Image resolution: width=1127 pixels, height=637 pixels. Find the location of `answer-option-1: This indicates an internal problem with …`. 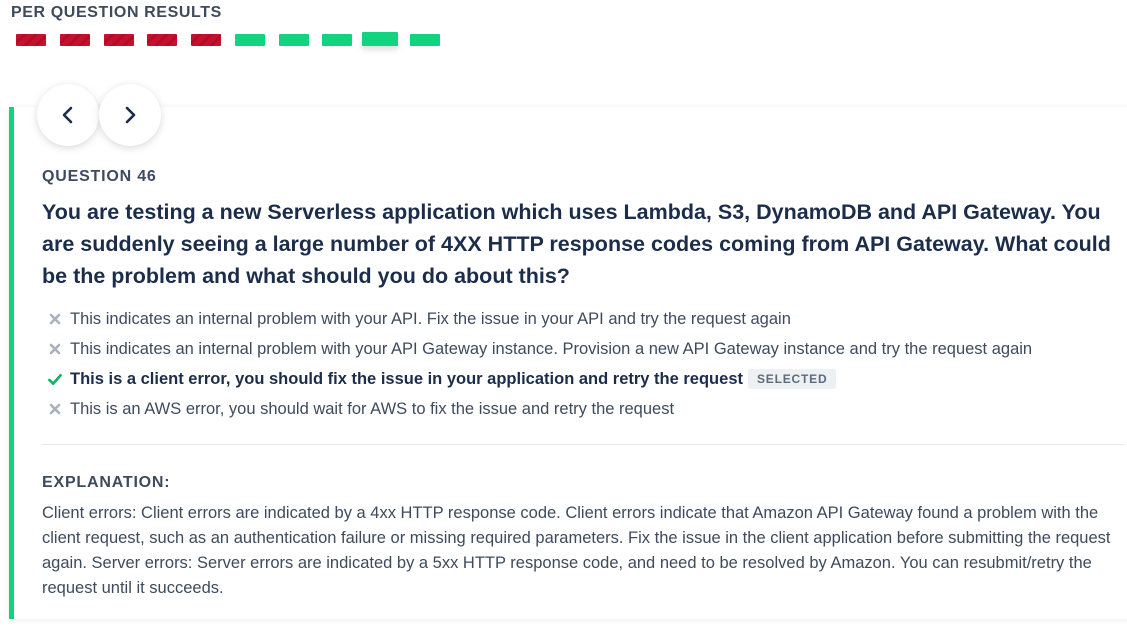

answer-option-1: This indicates an internal problem with … is located at coordinates (585, 319).